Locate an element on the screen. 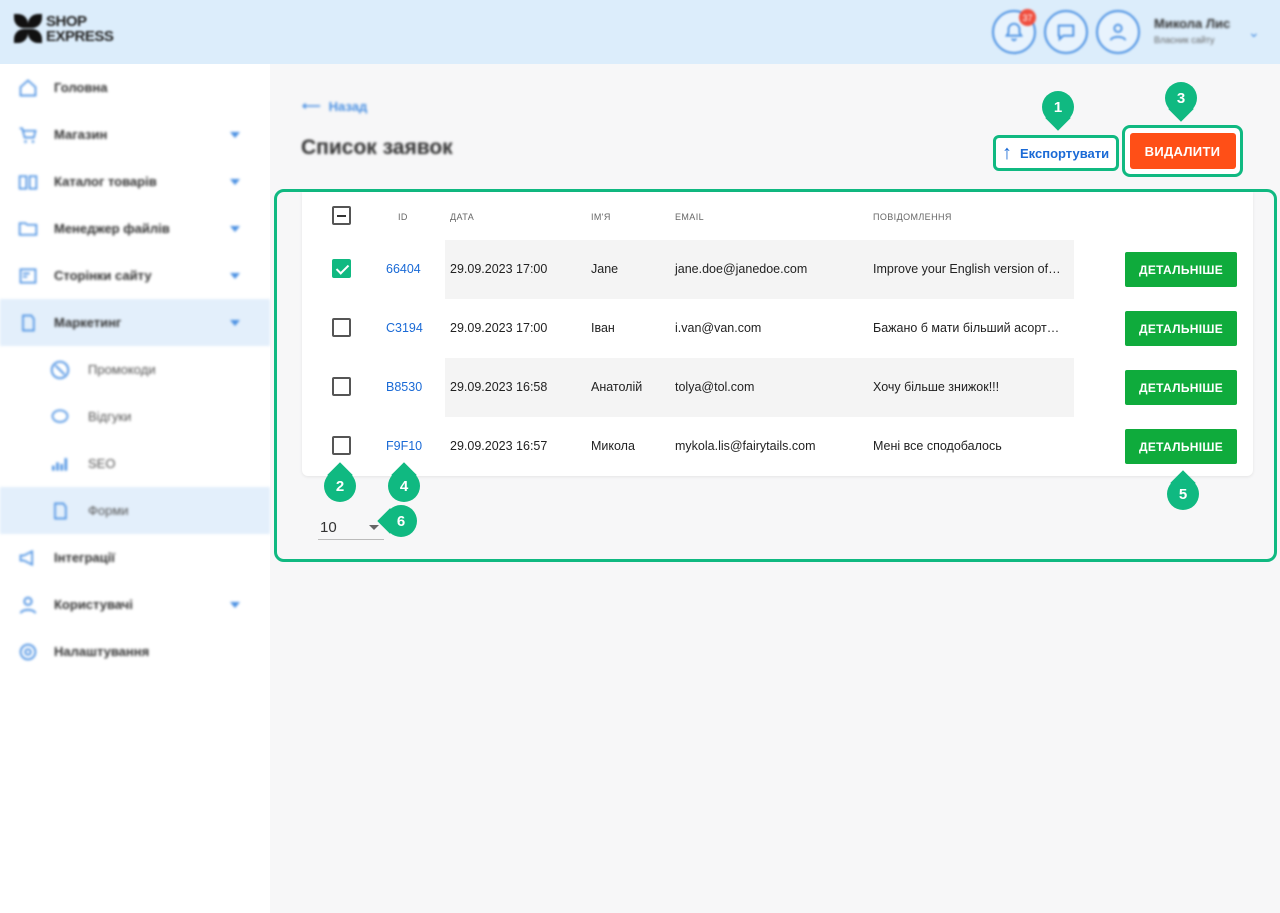  sidebar-item-home: Головна is located at coordinates (135, 87).